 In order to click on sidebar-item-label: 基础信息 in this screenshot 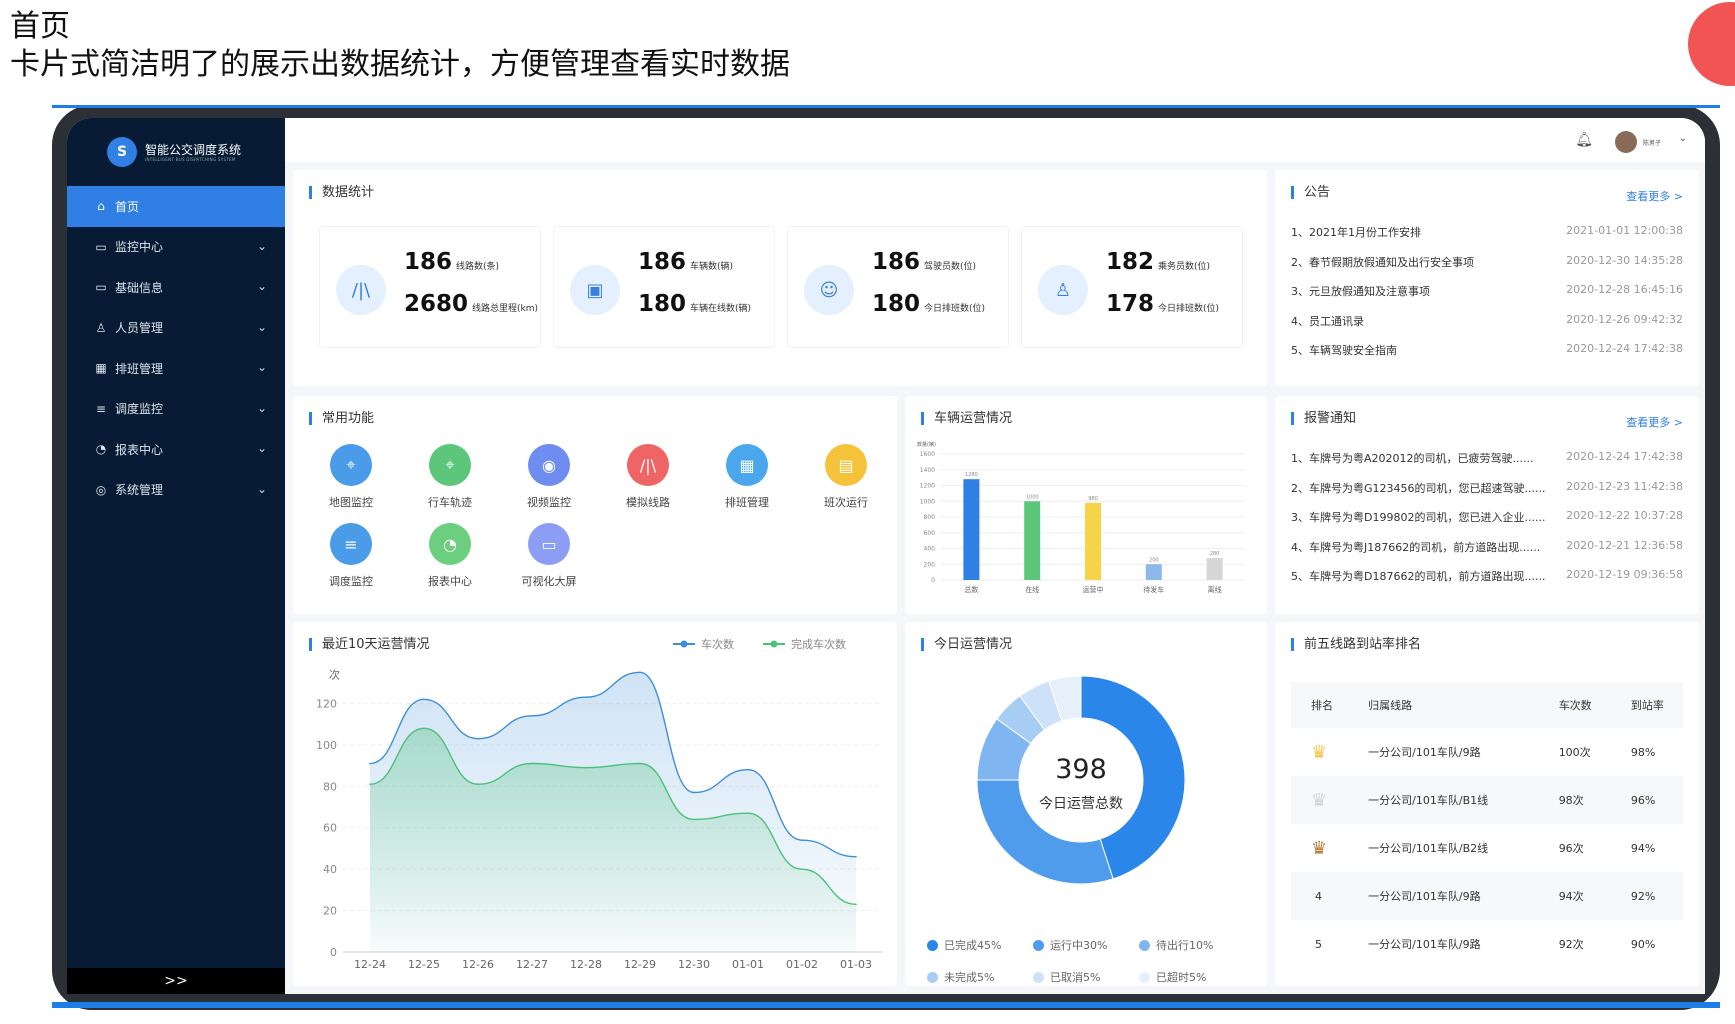, I will do `click(139, 287)`.